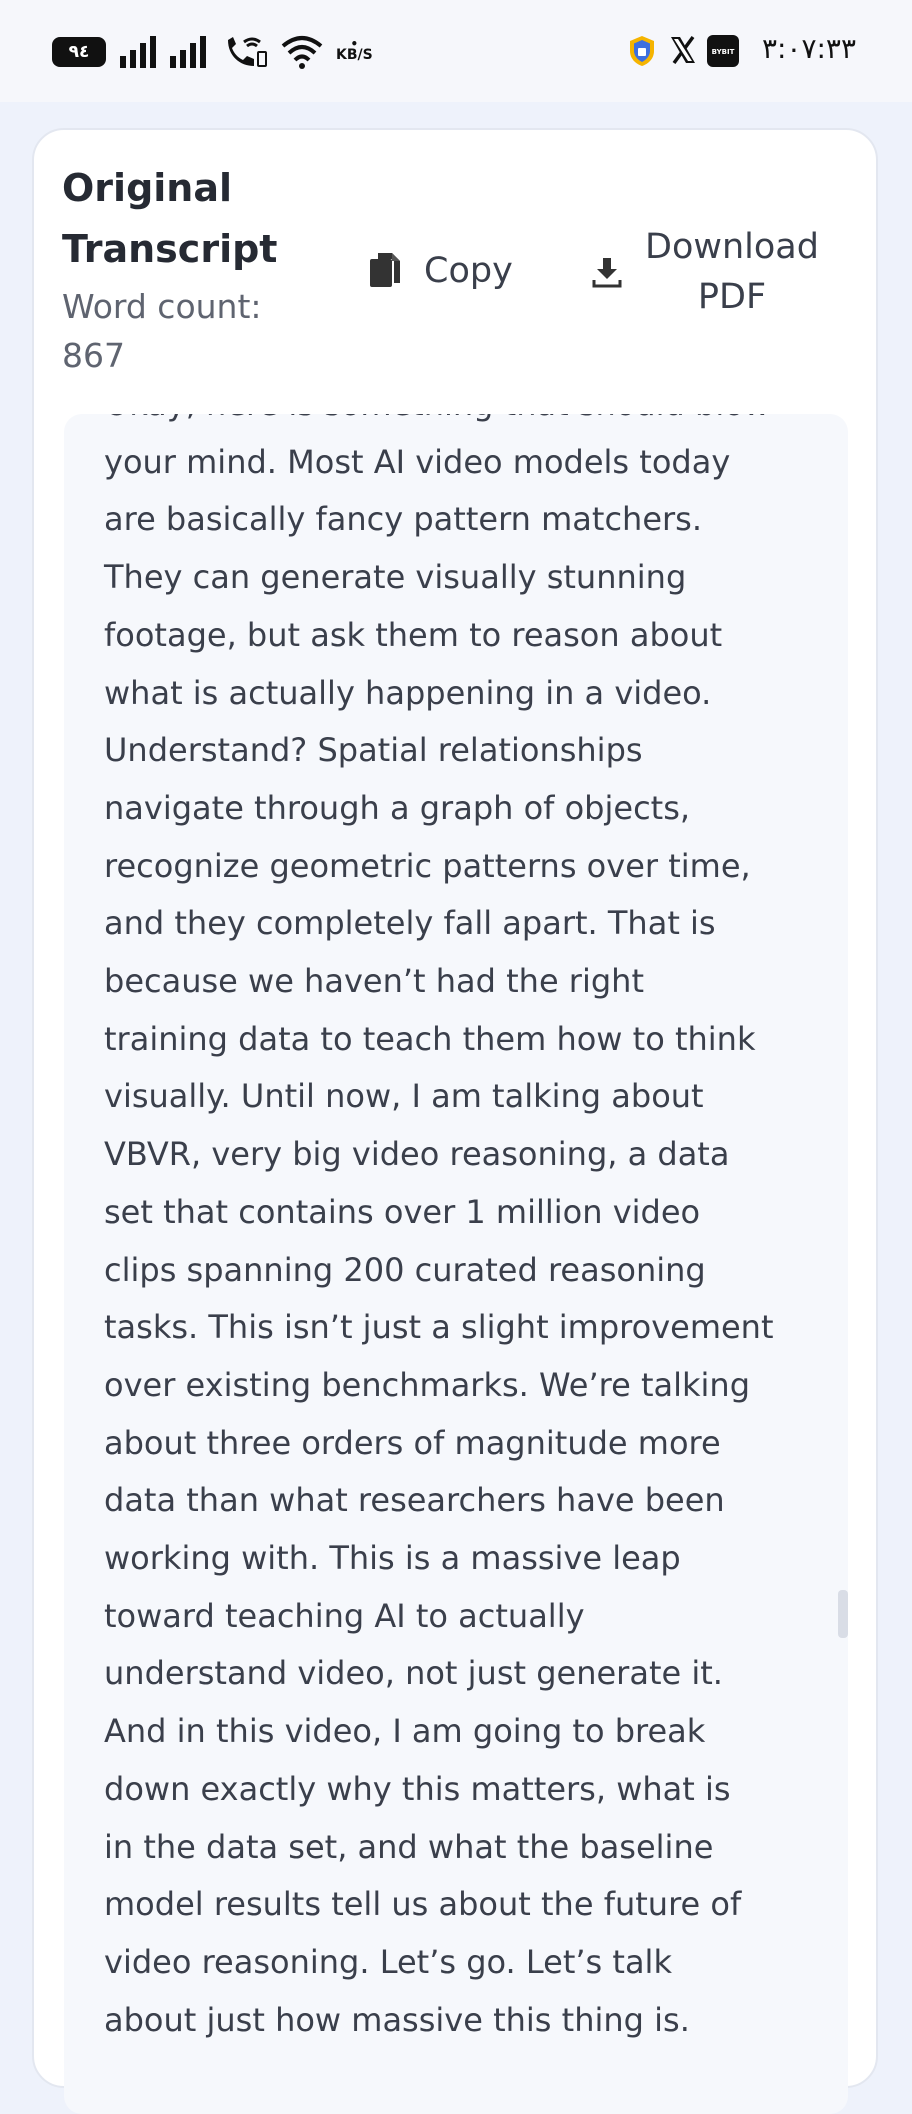  I want to click on status-time: ٣:٠٧:٣٣, so click(808, 48).